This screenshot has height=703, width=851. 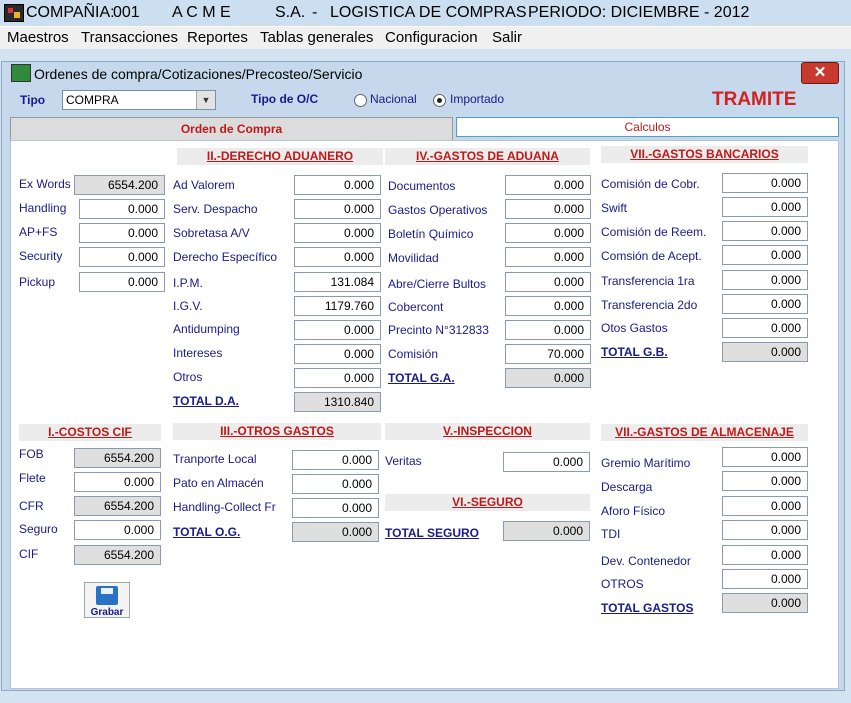 I want to click on tab-orden-de-compra: Orden de Compra, so click(x=231, y=129).